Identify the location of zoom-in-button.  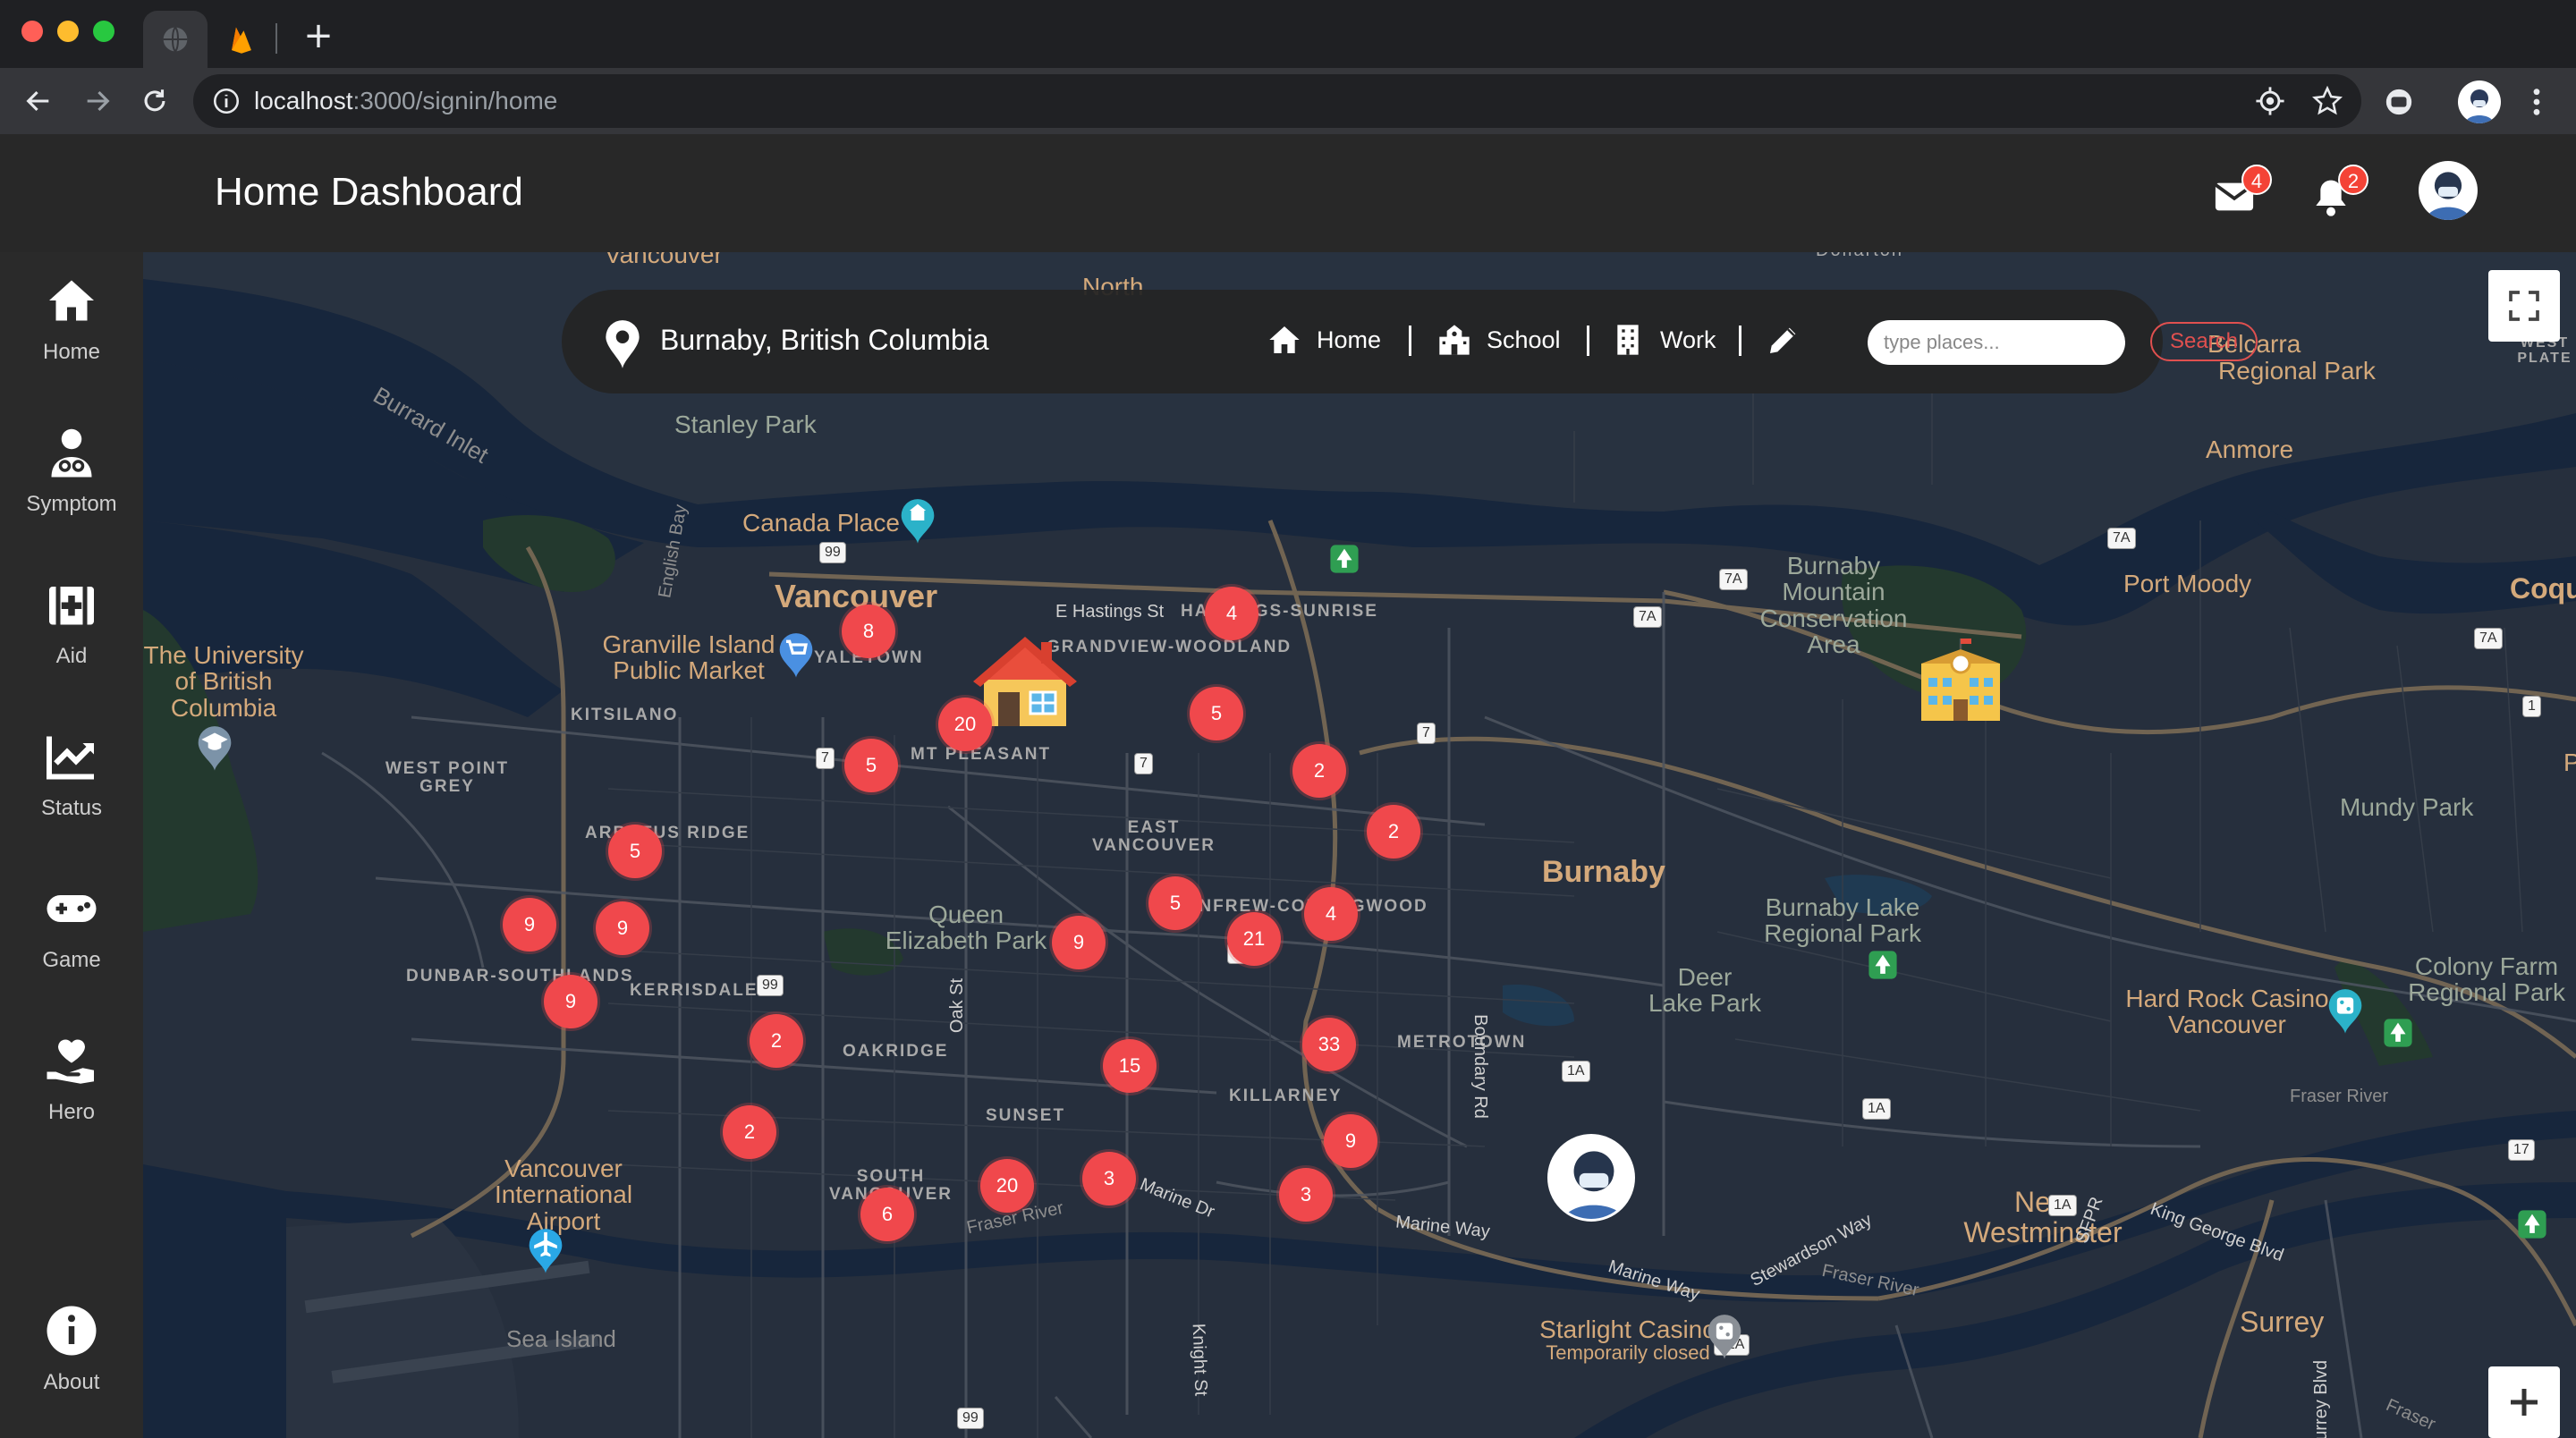
(2524, 1402).